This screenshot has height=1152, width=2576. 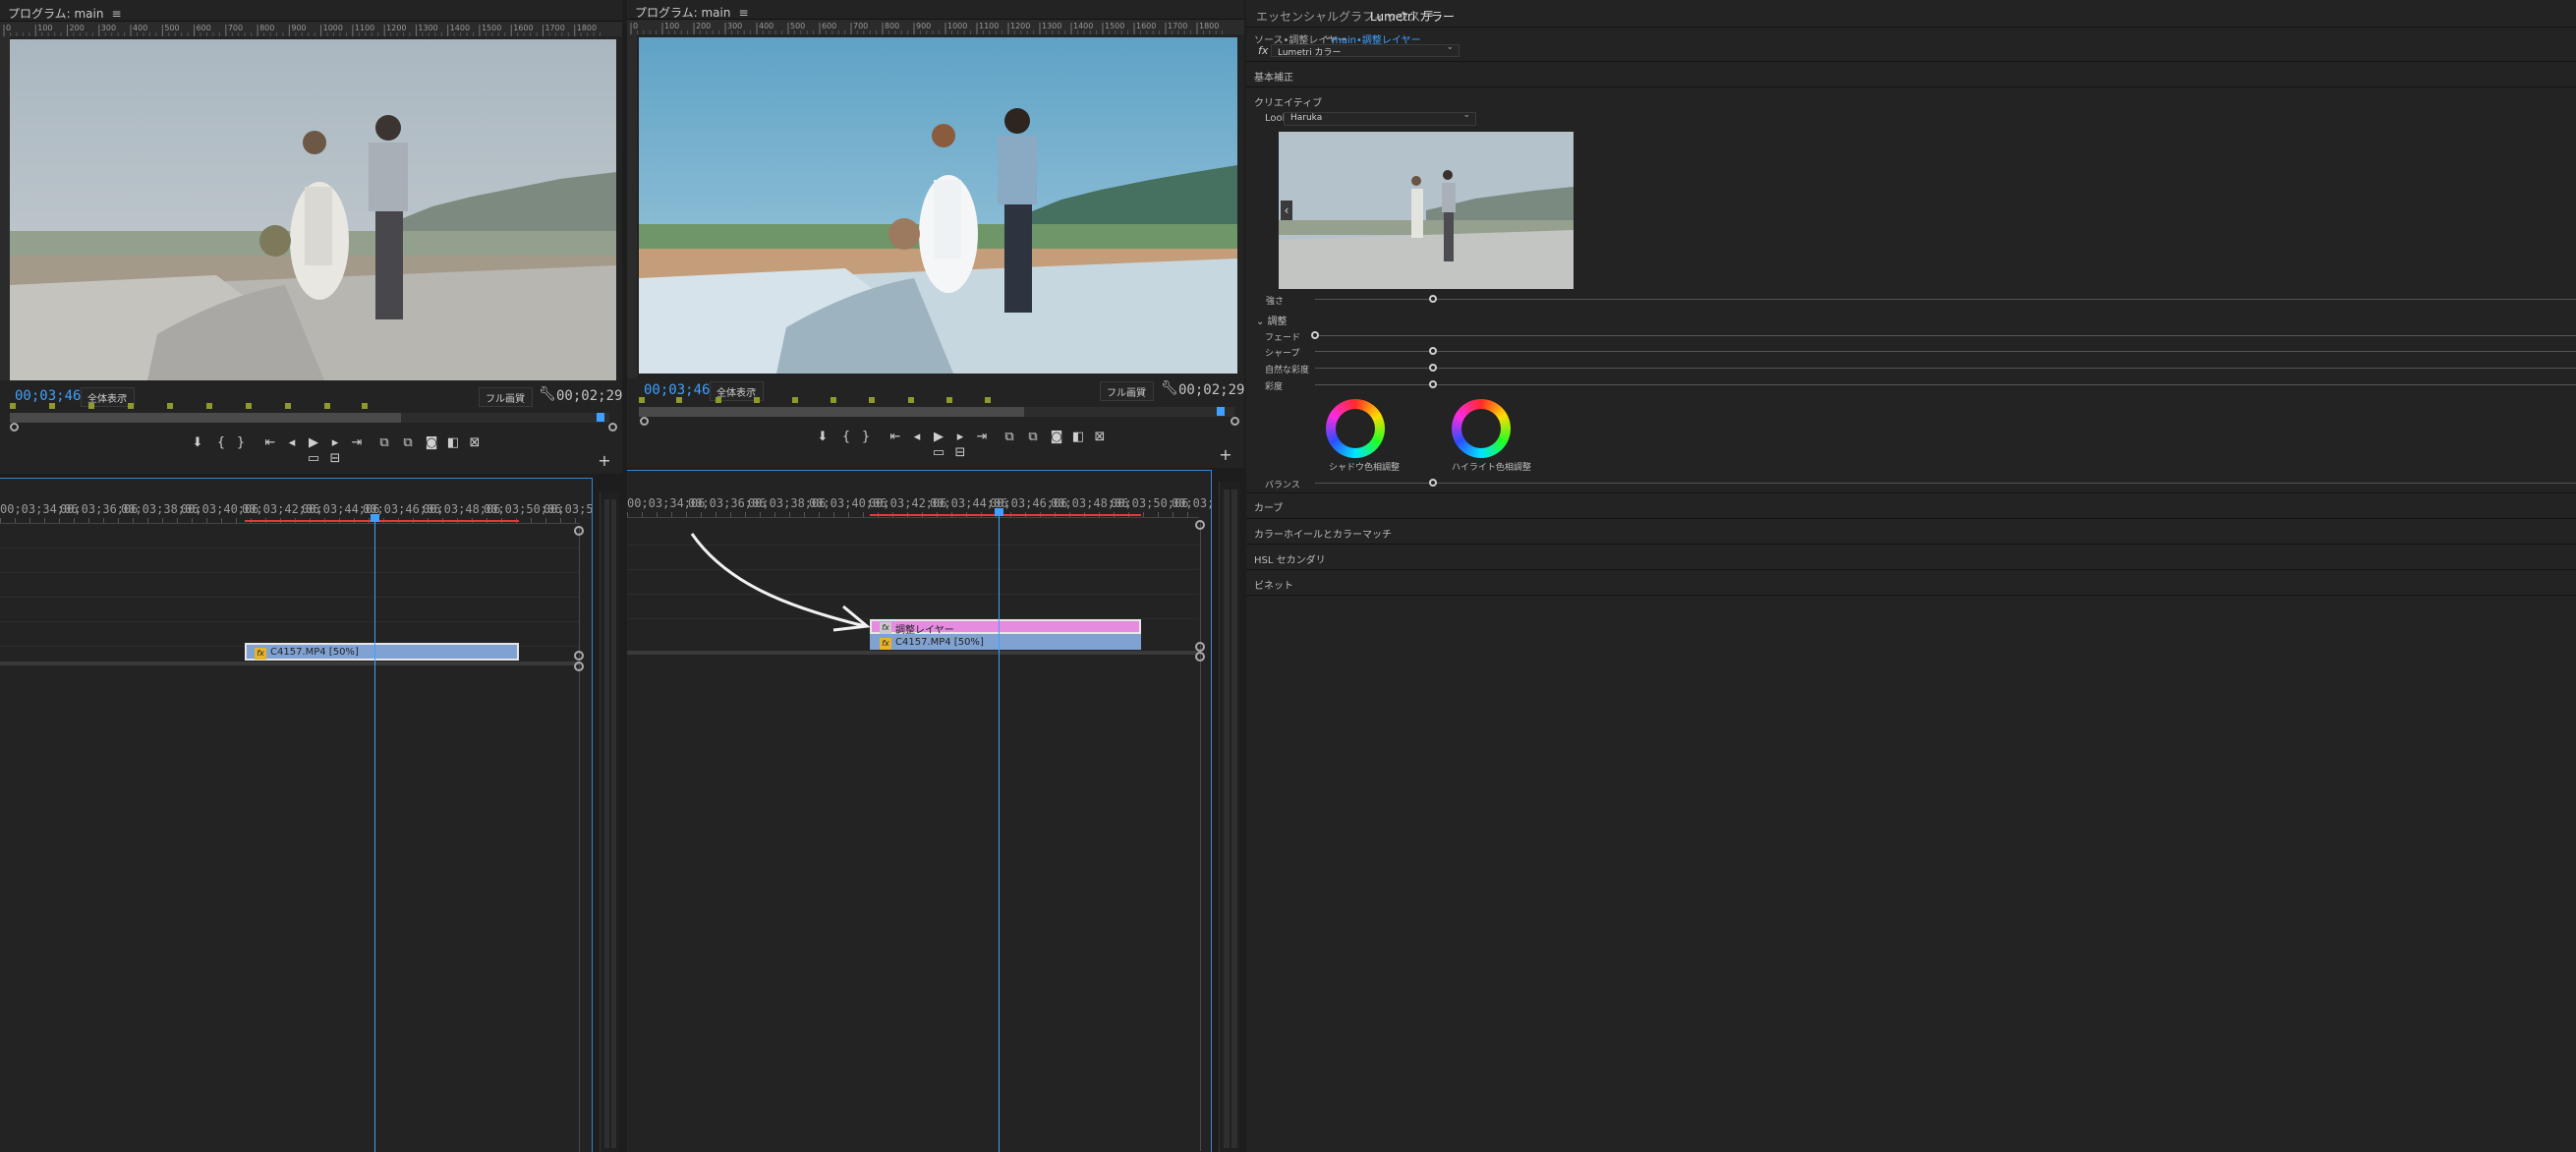 I want to click on sharpen-knob, so click(x=1433, y=351).